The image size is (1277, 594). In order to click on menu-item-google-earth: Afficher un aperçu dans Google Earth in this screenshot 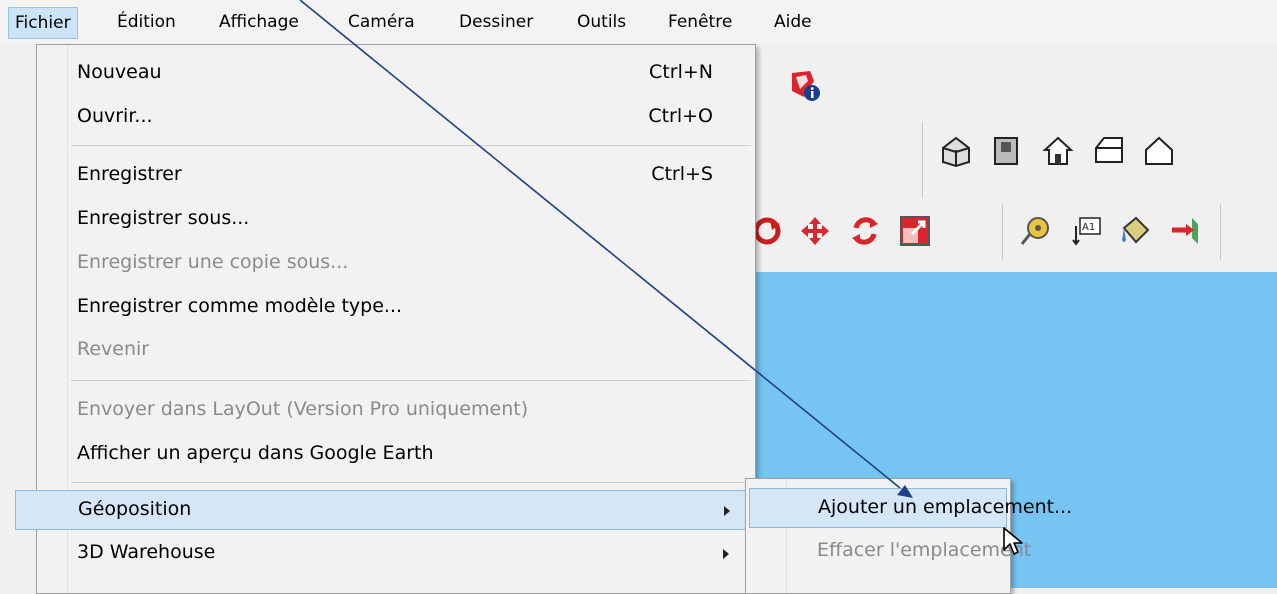, I will do `click(395, 455)`.